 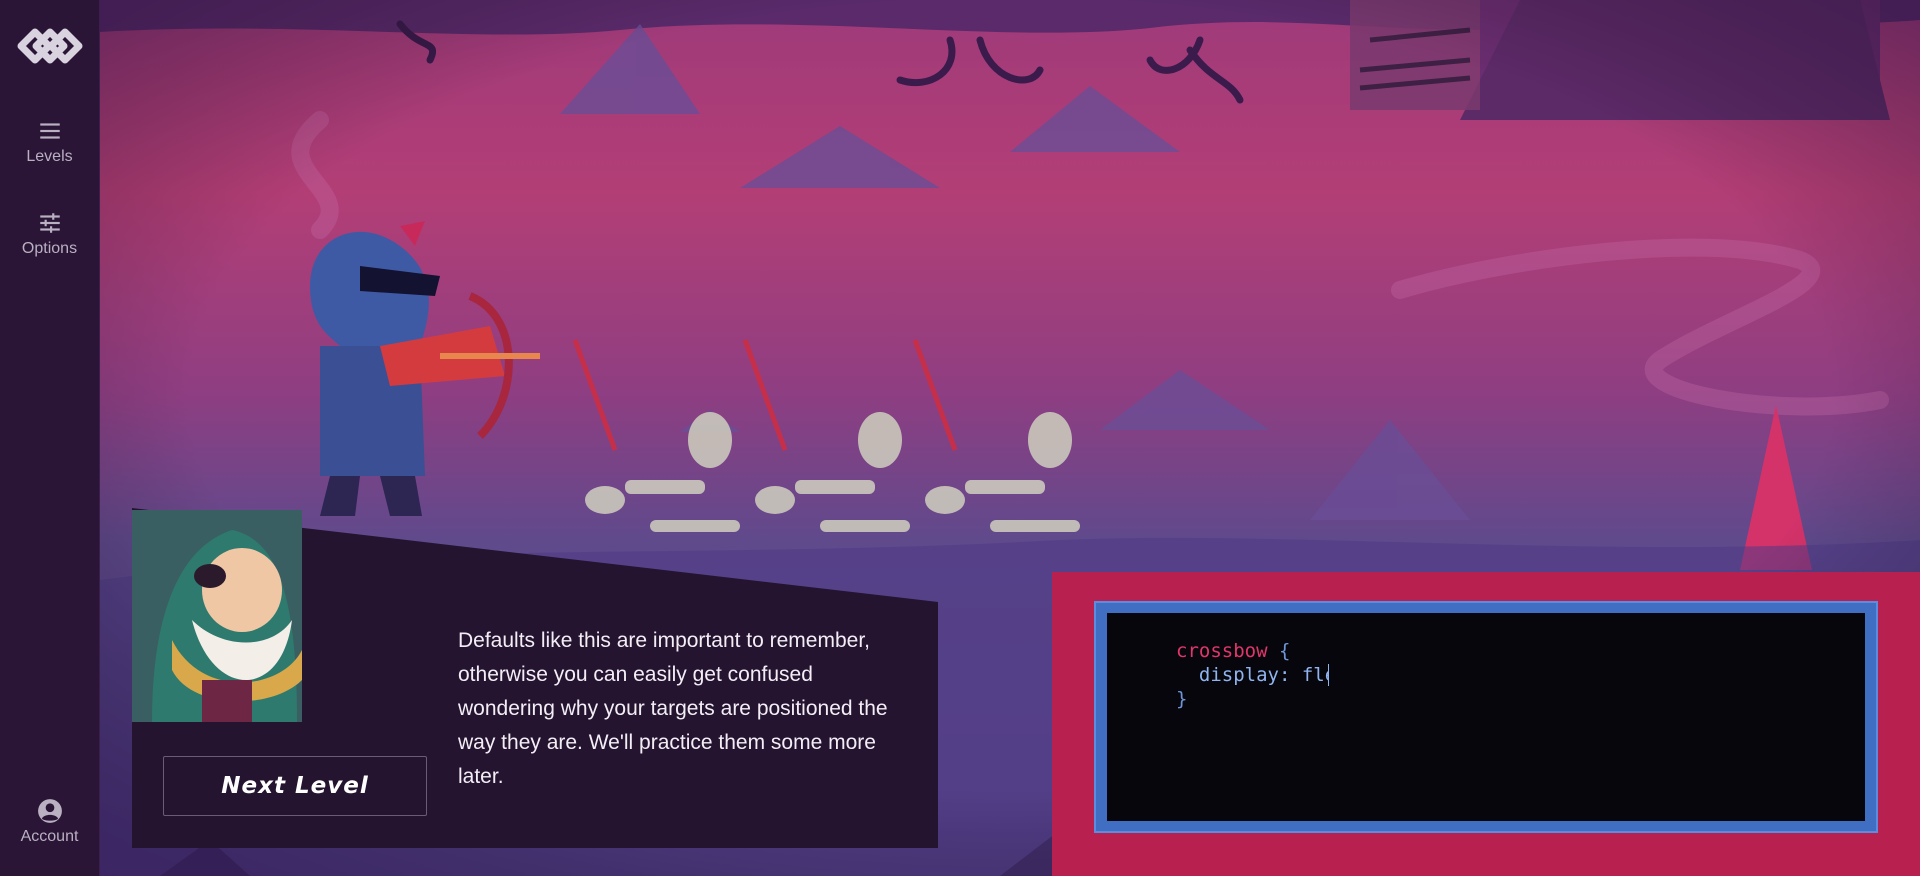 What do you see at coordinates (50, 142) in the screenshot?
I see `sidebar-item-levels: Levels` at bounding box center [50, 142].